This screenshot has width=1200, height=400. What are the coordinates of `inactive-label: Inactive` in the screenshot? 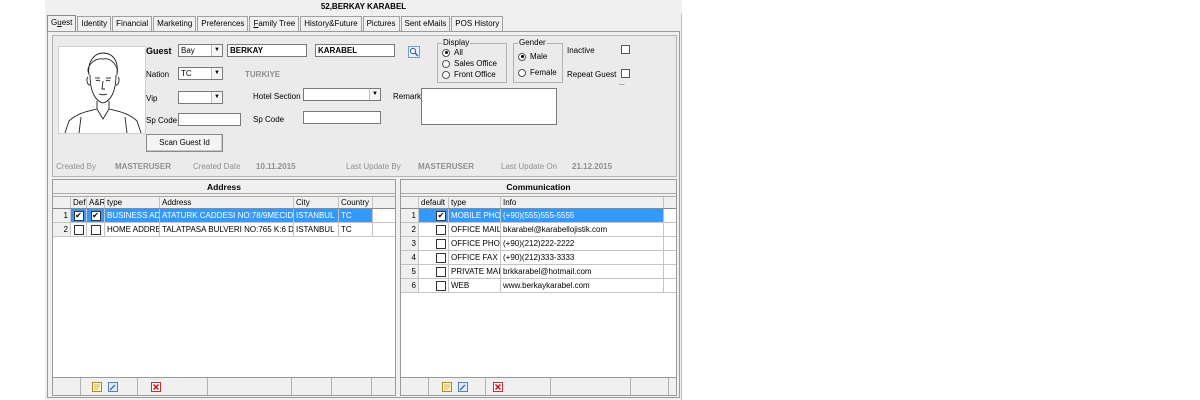 It's located at (581, 50).